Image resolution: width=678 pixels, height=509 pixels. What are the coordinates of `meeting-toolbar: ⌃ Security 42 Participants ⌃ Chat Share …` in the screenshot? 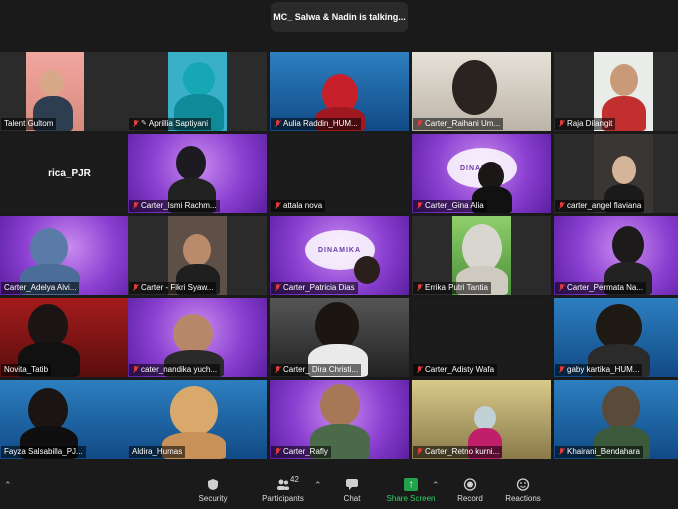 It's located at (339, 489).